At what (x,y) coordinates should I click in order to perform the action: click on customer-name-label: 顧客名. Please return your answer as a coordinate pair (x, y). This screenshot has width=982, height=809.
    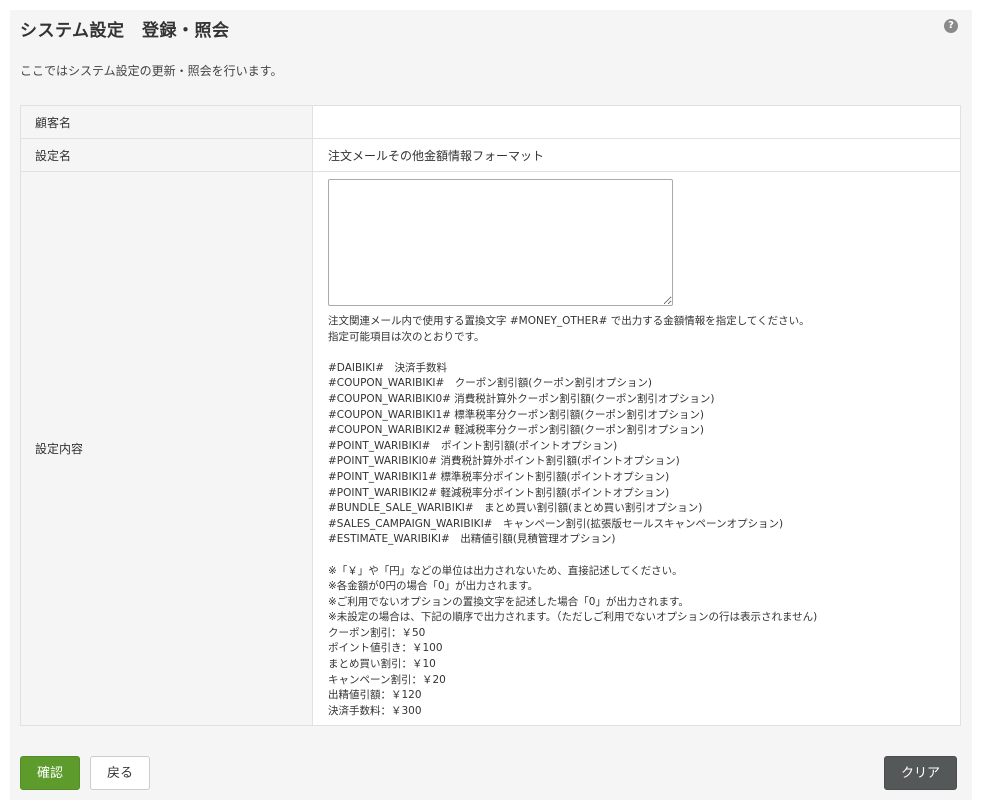
    Looking at the image, I should click on (166, 122).